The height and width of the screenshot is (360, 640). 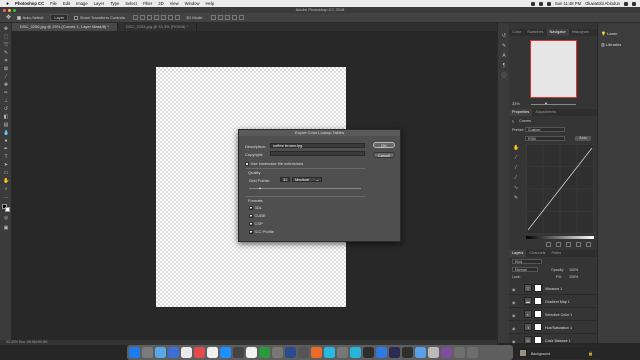 I want to click on tab-properties: Properties, so click(x=521, y=112).